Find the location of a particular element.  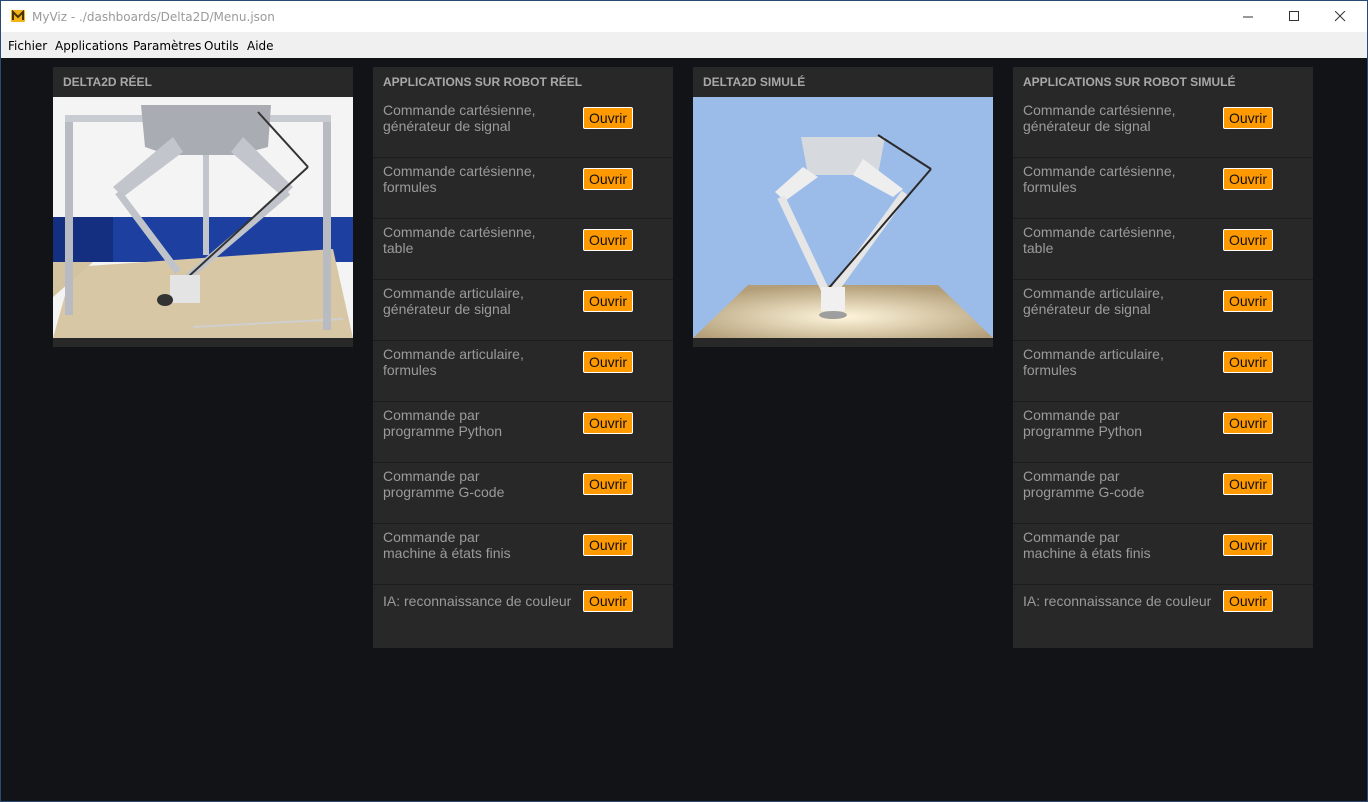

sim-app-label: IA: reconnaissance de couleur is located at coordinates (1123, 601).